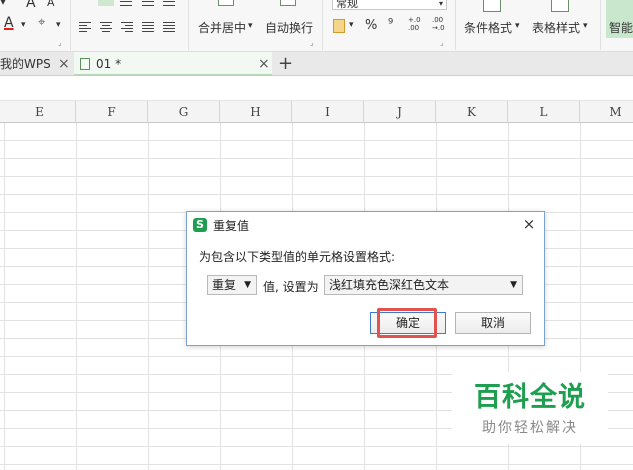 The width and height of the screenshot is (633, 470). What do you see at coordinates (400, 112) in the screenshot?
I see `column-header: J` at bounding box center [400, 112].